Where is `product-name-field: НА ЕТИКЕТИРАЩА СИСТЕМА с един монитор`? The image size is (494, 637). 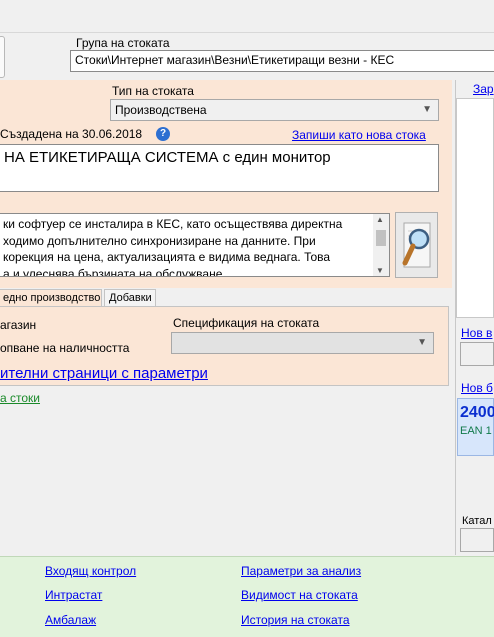 product-name-field: НА ЕТИКЕТИРАЩА СИСТЕМА с един монитор is located at coordinates (219, 168).